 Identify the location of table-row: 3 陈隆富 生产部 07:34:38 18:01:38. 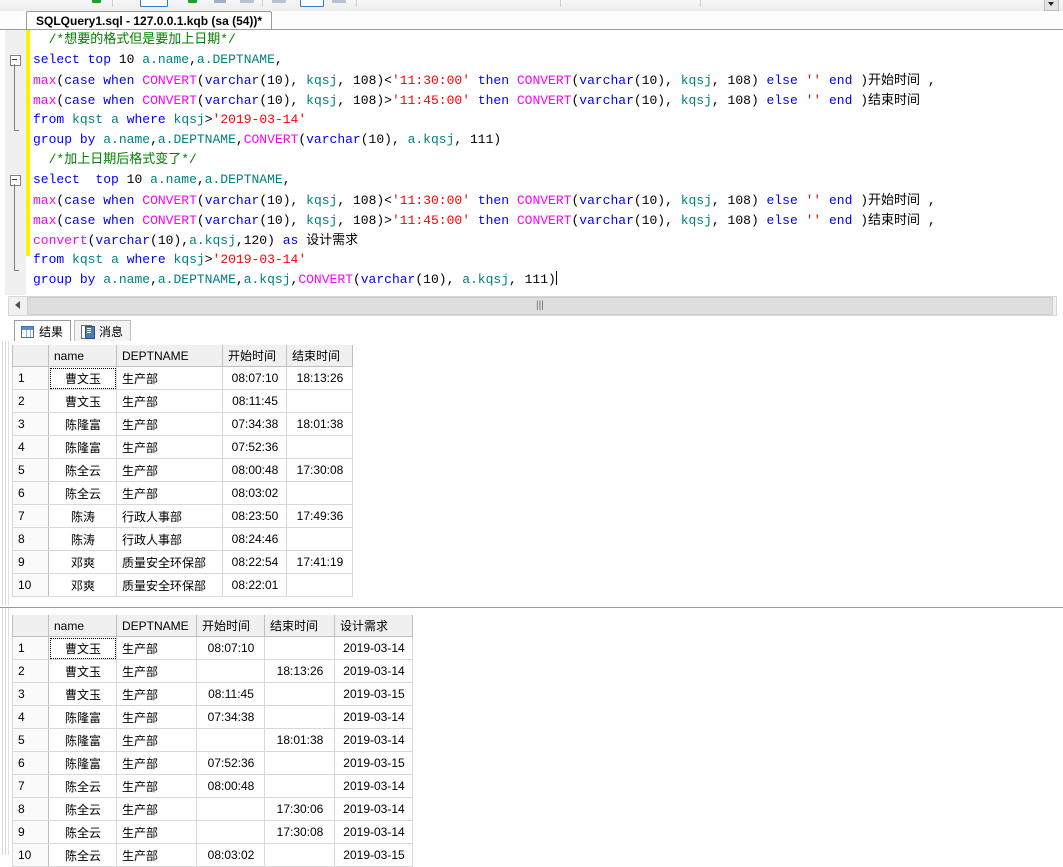
(182, 424).